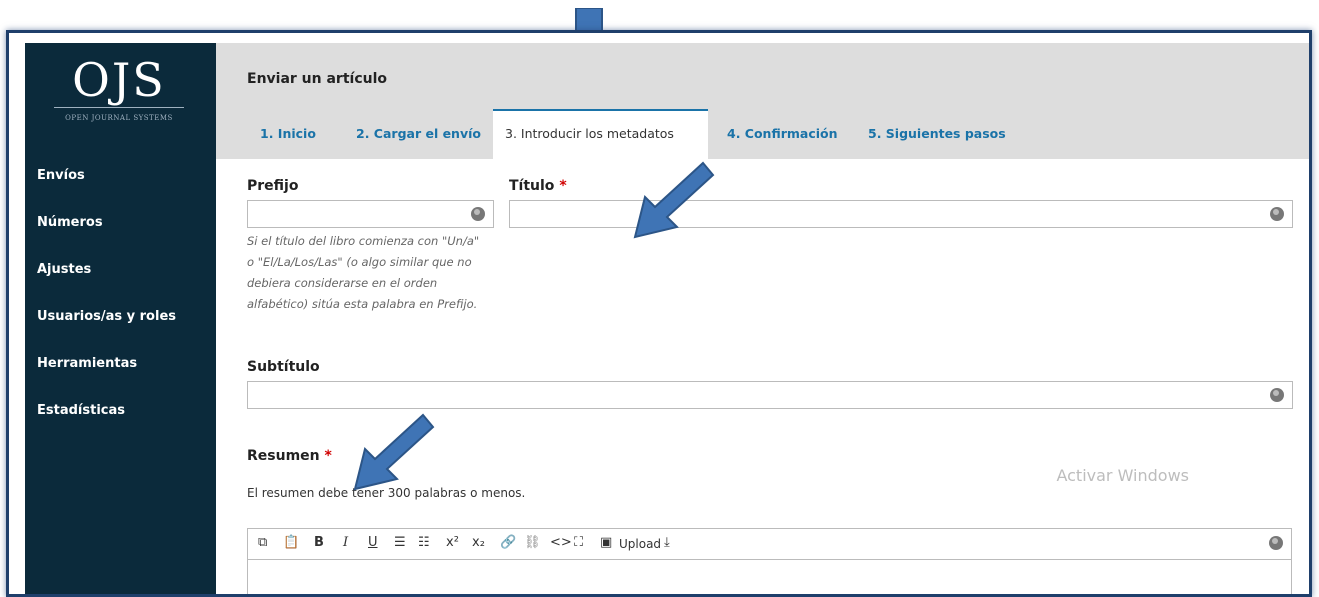  I want to click on editor-toolbar: ⧉ 📋 B I U ☰ ☷ x² x₂ 🔗 ⛓ <> ⛶ ▣ Upload ⤓, so click(769, 544).